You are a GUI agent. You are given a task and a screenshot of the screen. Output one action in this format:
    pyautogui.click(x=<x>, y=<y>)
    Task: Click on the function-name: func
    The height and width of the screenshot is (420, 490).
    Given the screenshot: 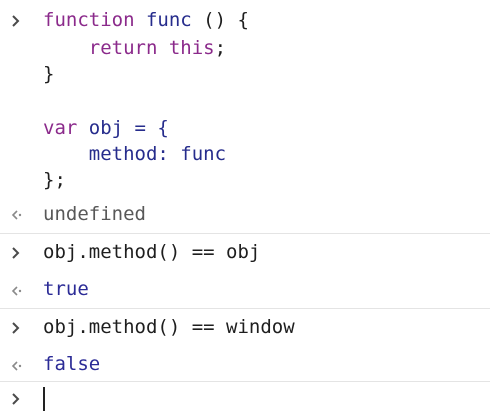 What is the action you would take?
    pyautogui.click(x=169, y=20)
    